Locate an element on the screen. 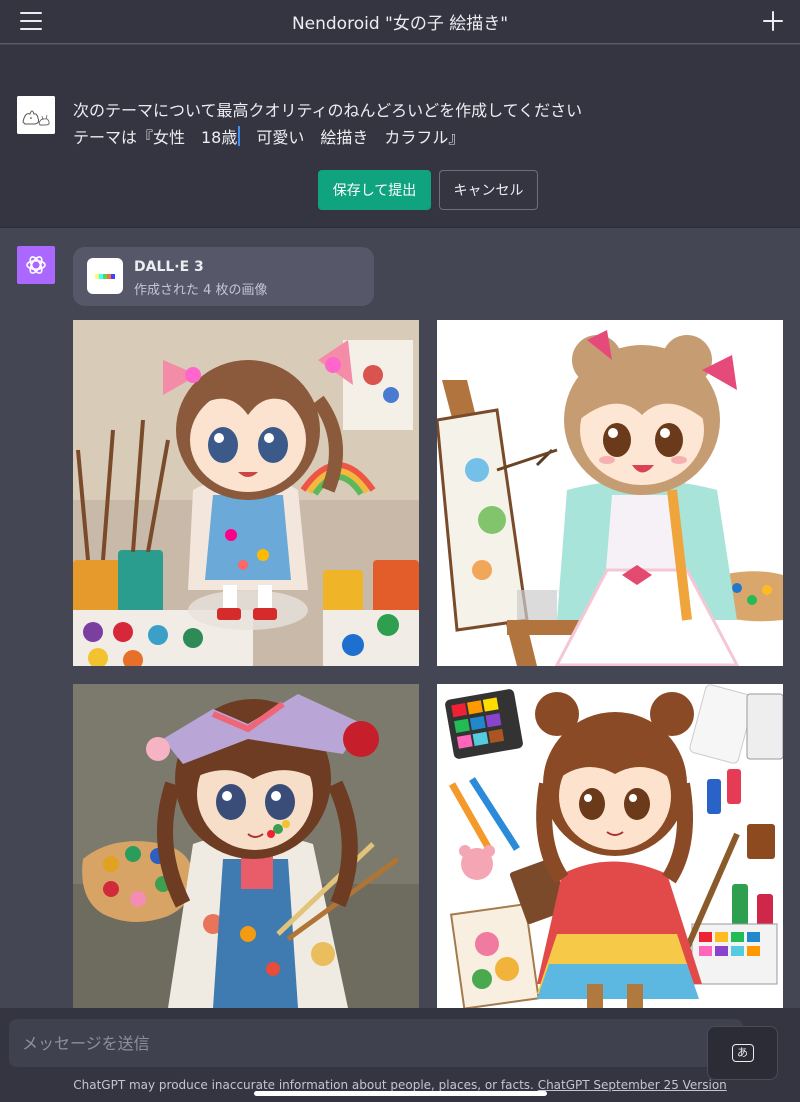 This screenshot has width=800, height=1102. save-and-submit-button: 保存して提出 is located at coordinates (374, 190).